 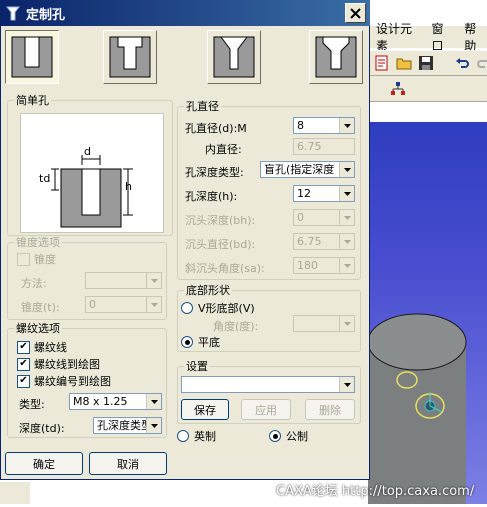 I want to click on menu-design-elements: 设计元素, so click(x=399, y=37).